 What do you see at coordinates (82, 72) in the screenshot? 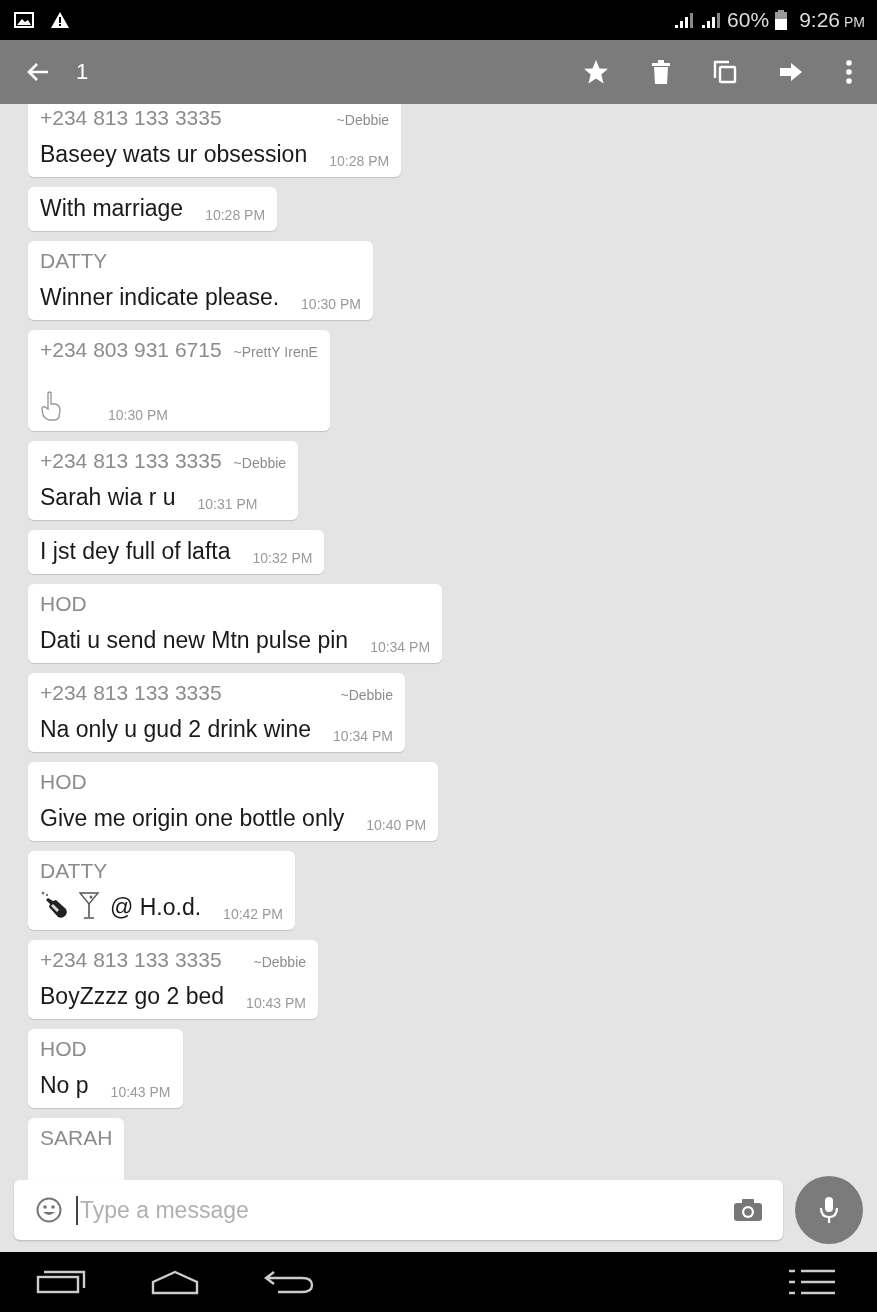
I see `selected-count: 1` at bounding box center [82, 72].